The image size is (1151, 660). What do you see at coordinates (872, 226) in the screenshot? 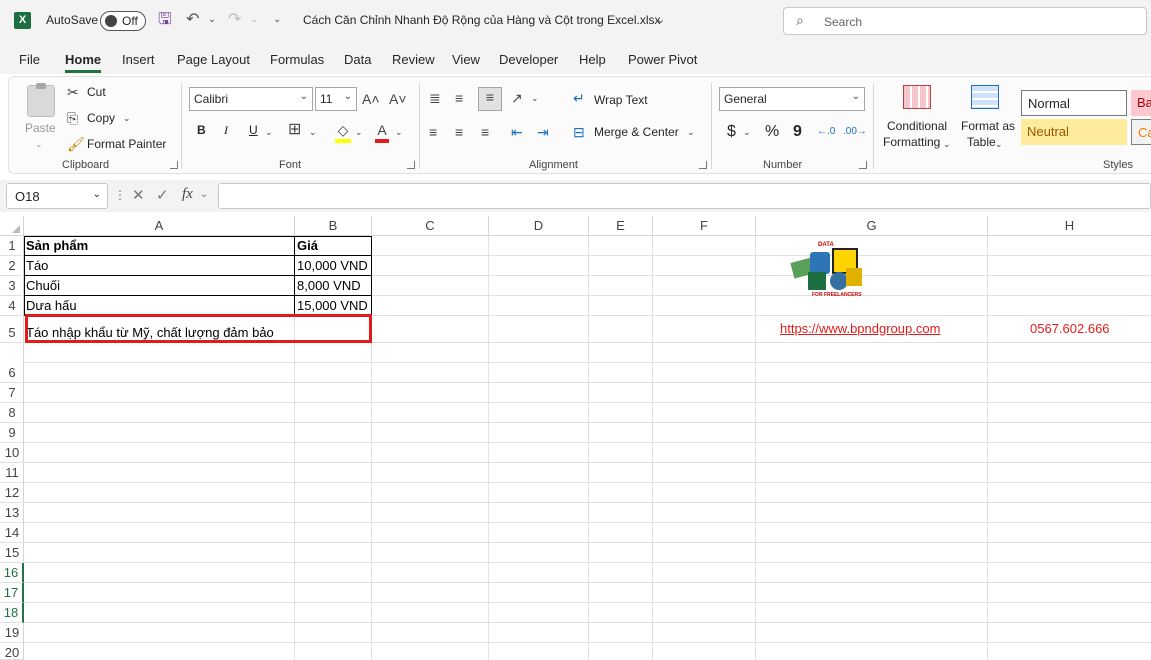
I see `column-header-g: G` at bounding box center [872, 226].